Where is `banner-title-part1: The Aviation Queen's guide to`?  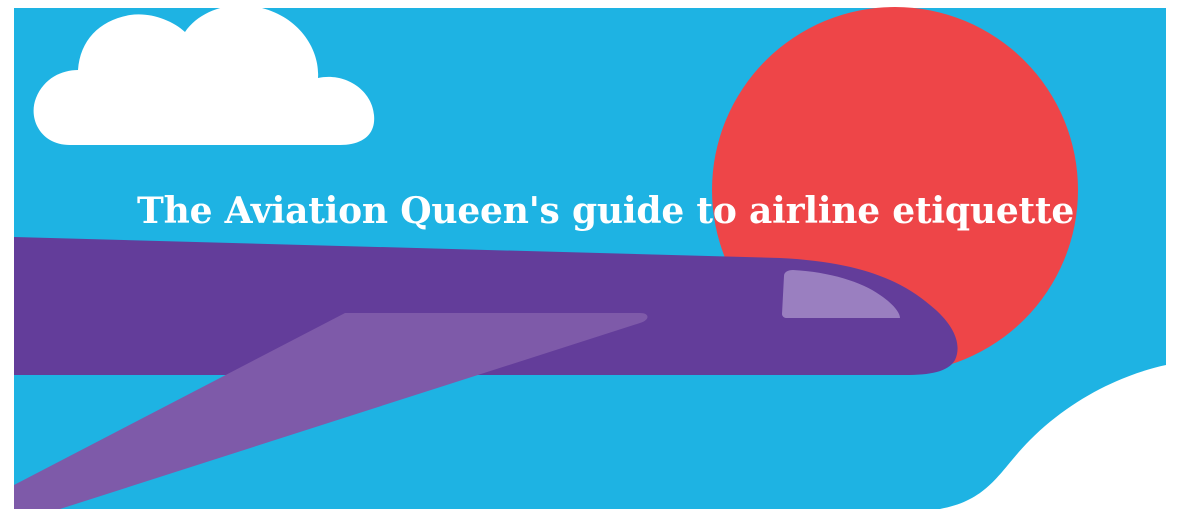 banner-title-part1: The Aviation Queen's guide to is located at coordinates (443, 211).